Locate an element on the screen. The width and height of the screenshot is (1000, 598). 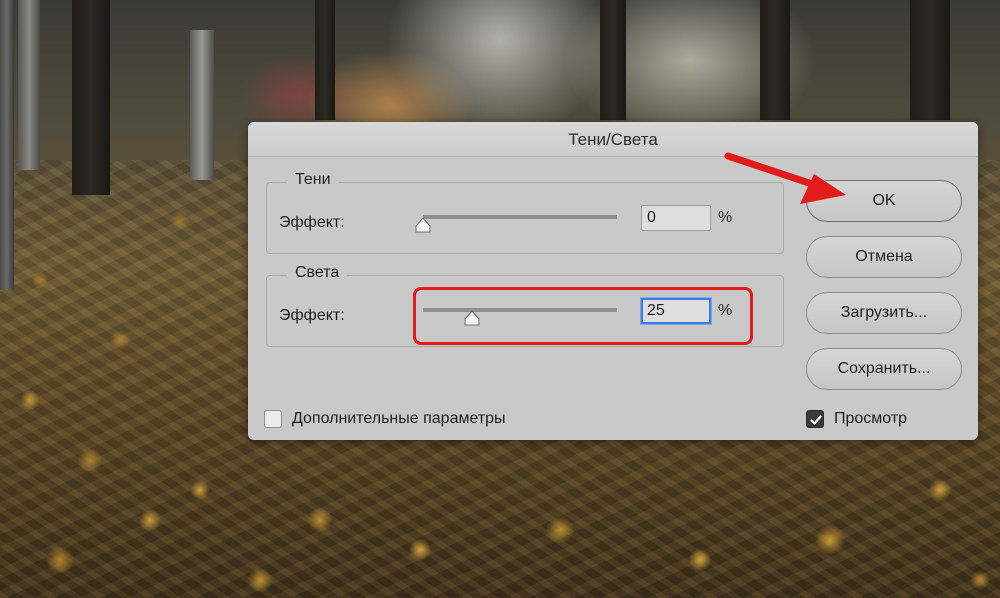
preview-label: Просмотр is located at coordinates (870, 419).